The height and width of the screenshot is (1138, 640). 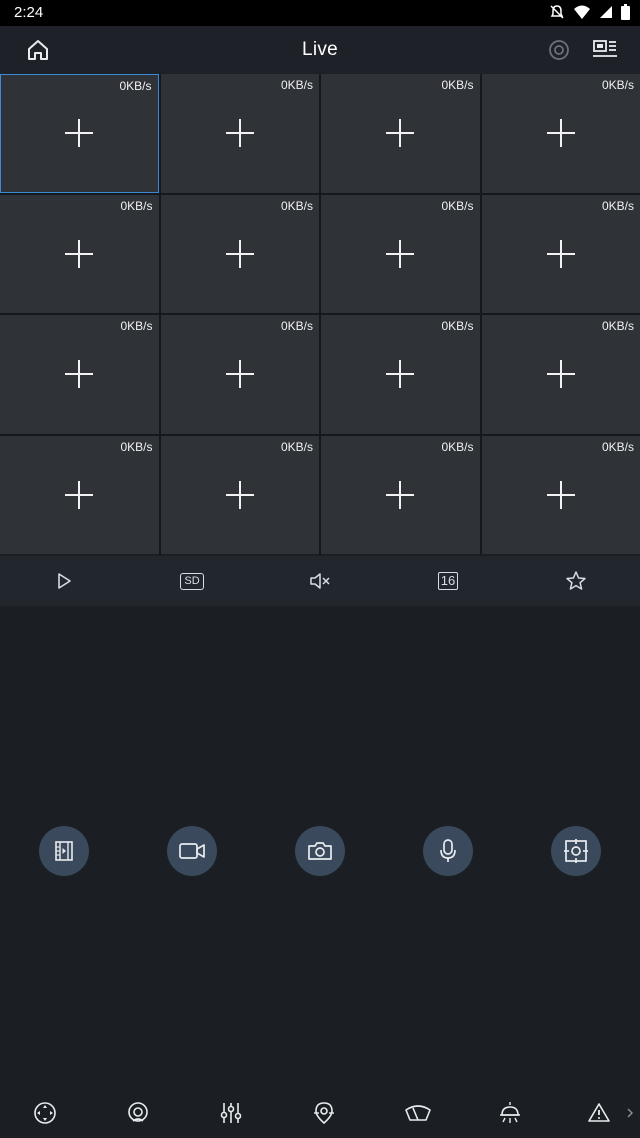 I want to click on light-button, so click(x=510, y=1113).